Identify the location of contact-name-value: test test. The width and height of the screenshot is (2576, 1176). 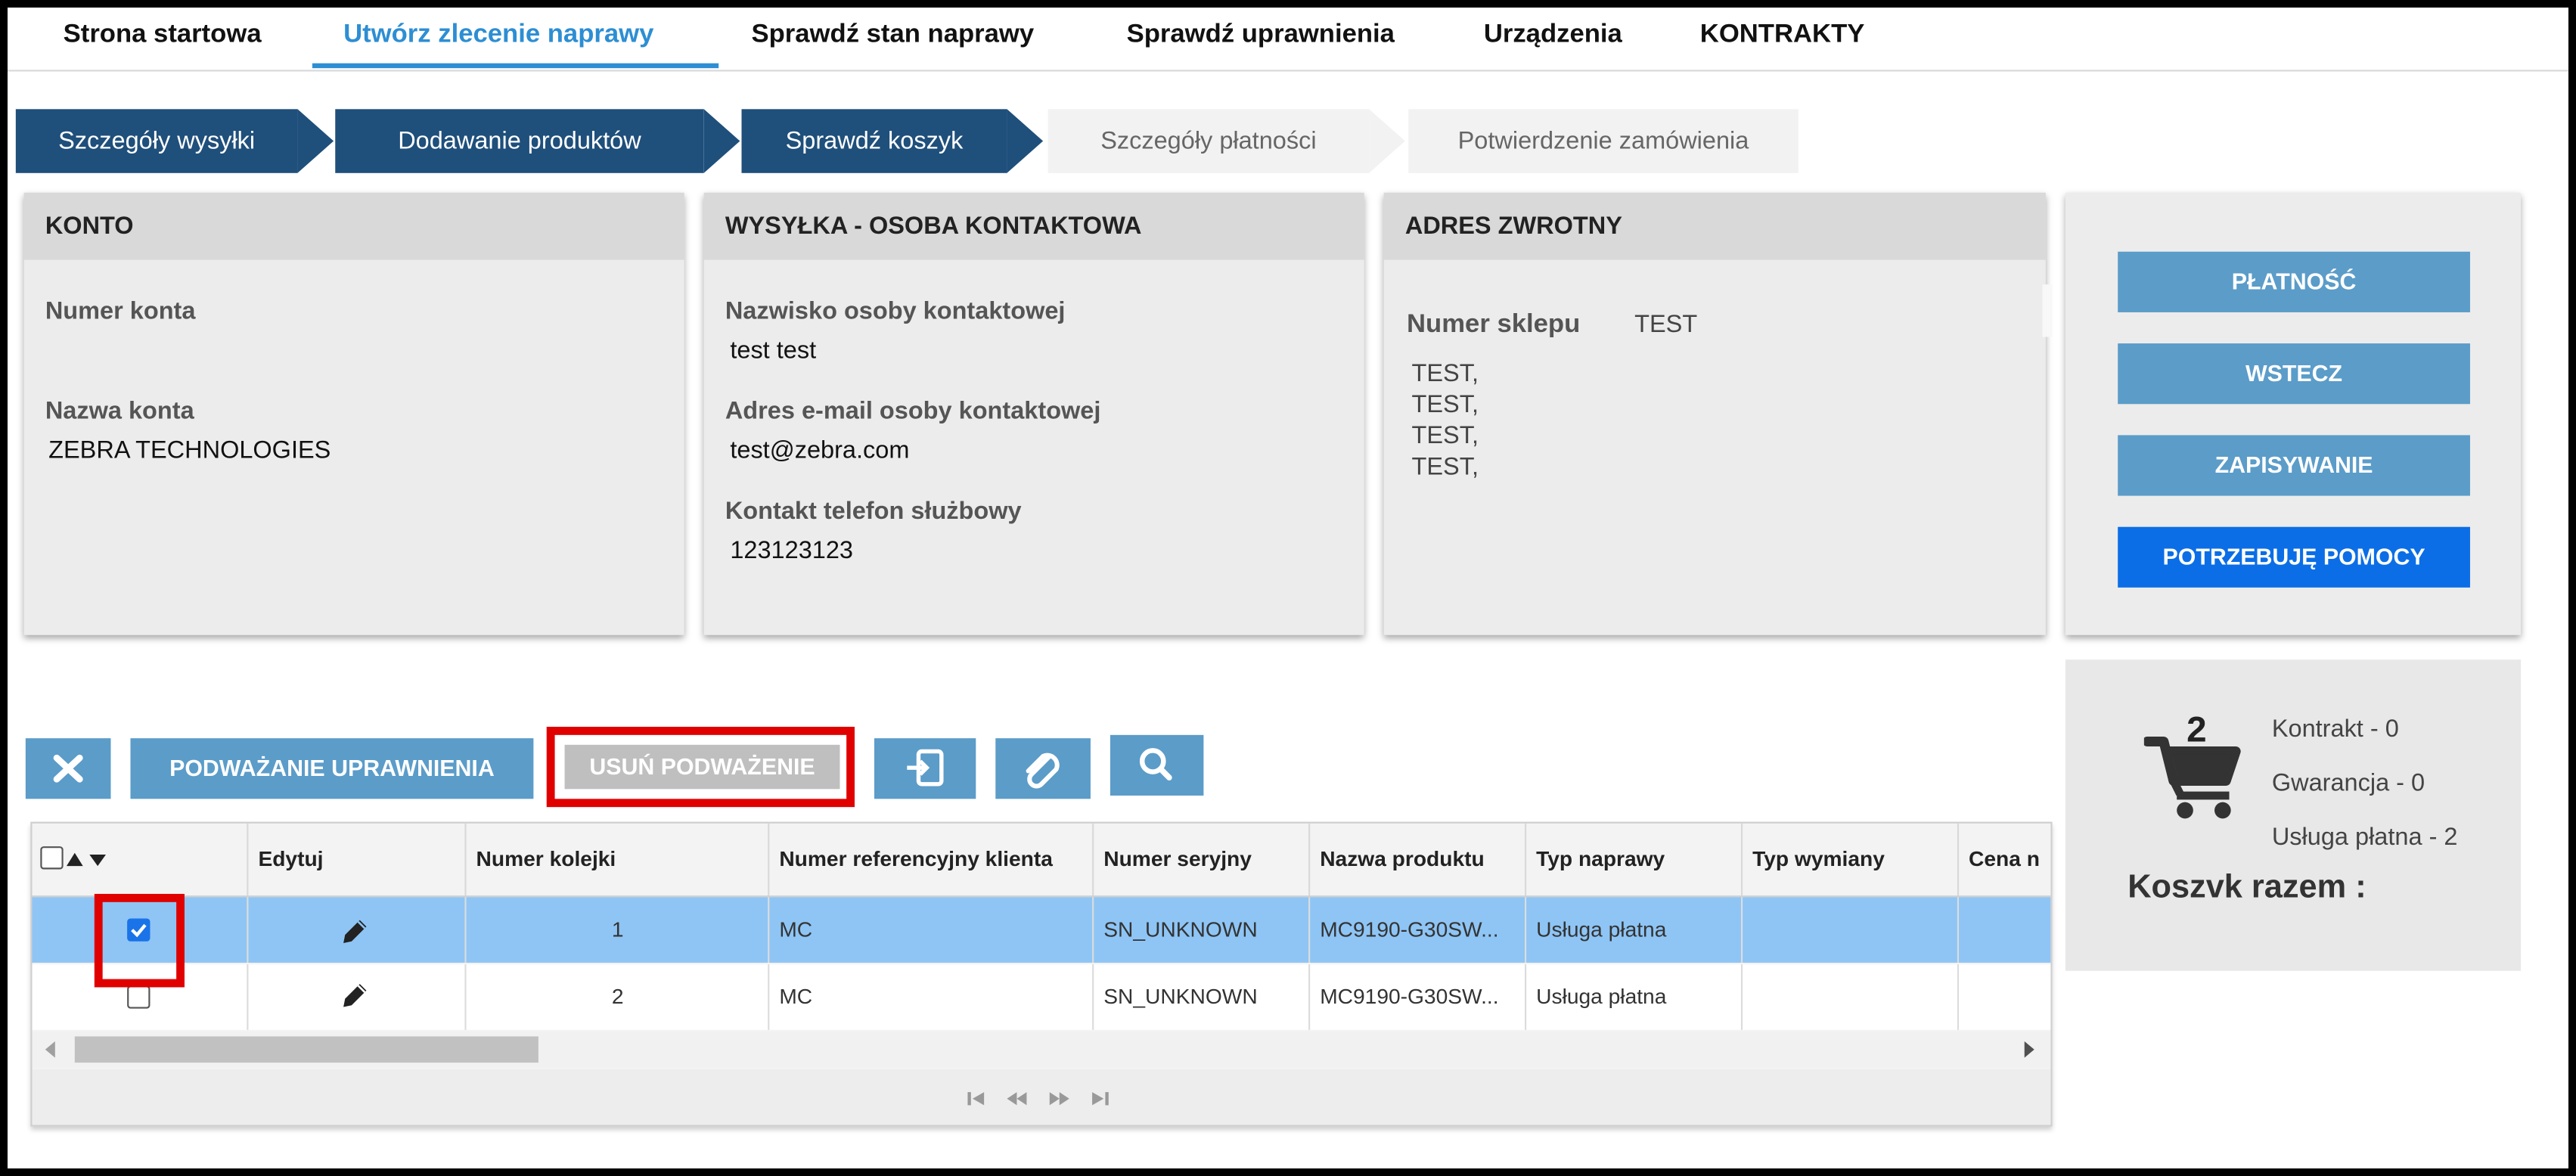
(773, 351).